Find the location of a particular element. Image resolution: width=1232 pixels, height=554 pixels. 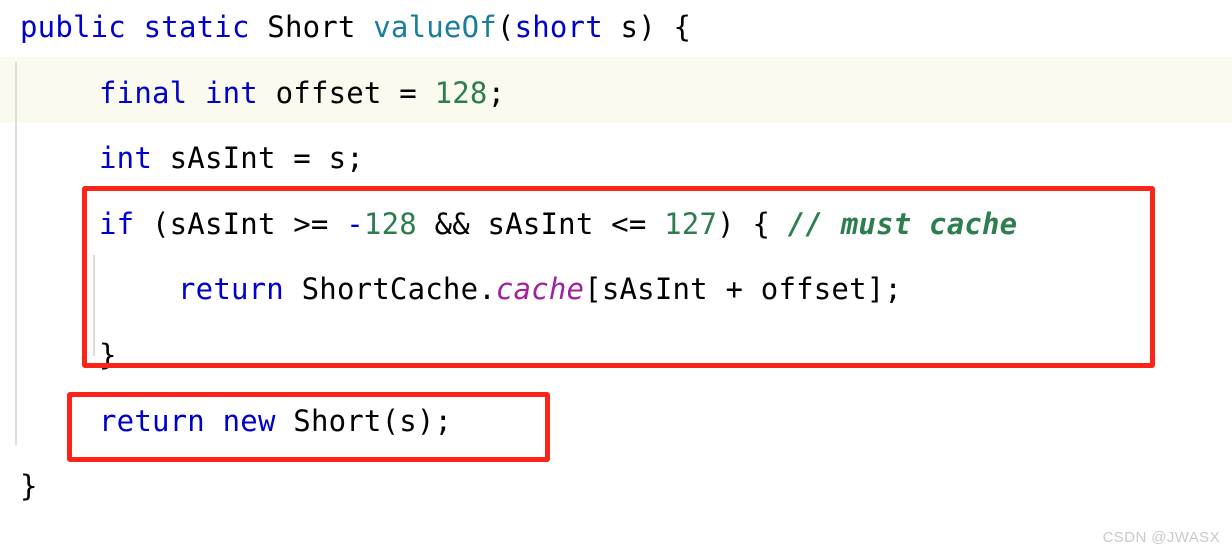

code-token-kw: - is located at coordinates (355, 223).